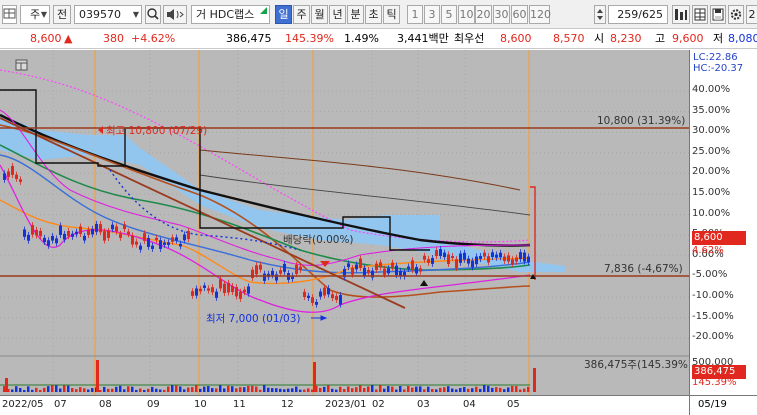  Describe the element at coordinates (175, 14) in the screenshot. I see `speaker-icon` at that location.